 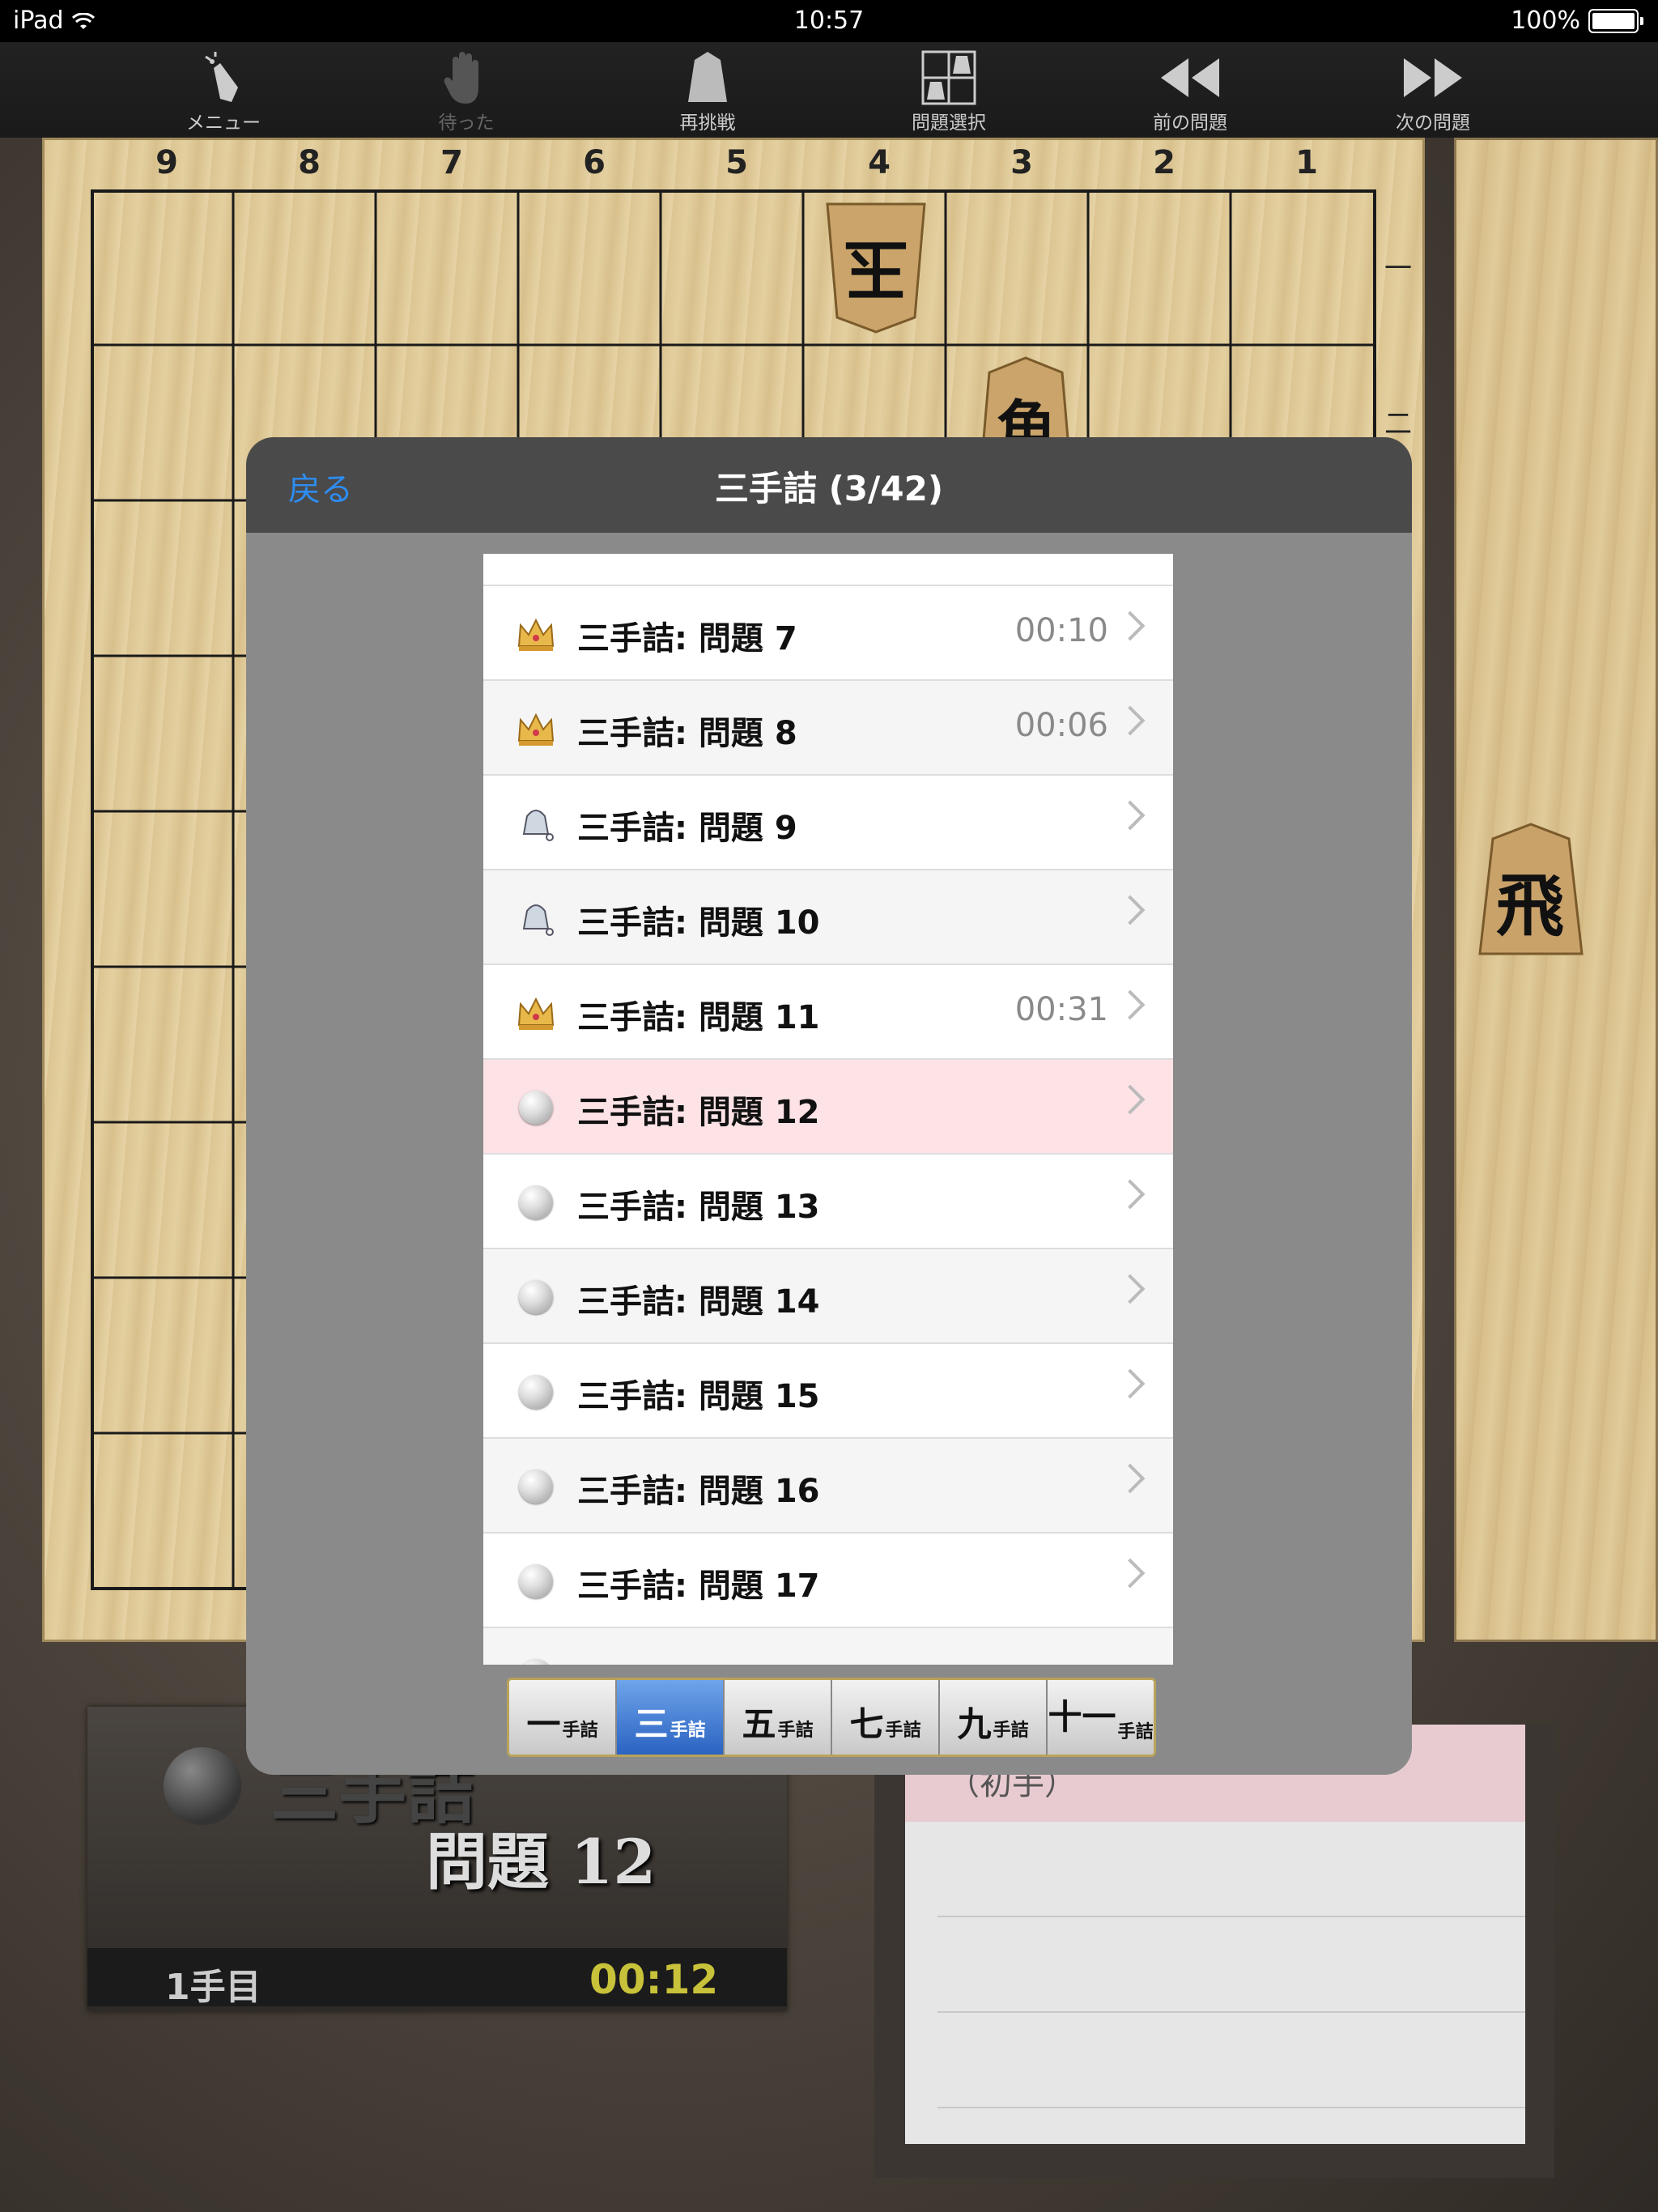 What do you see at coordinates (466, 78) in the screenshot?
I see `hand-icon` at bounding box center [466, 78].